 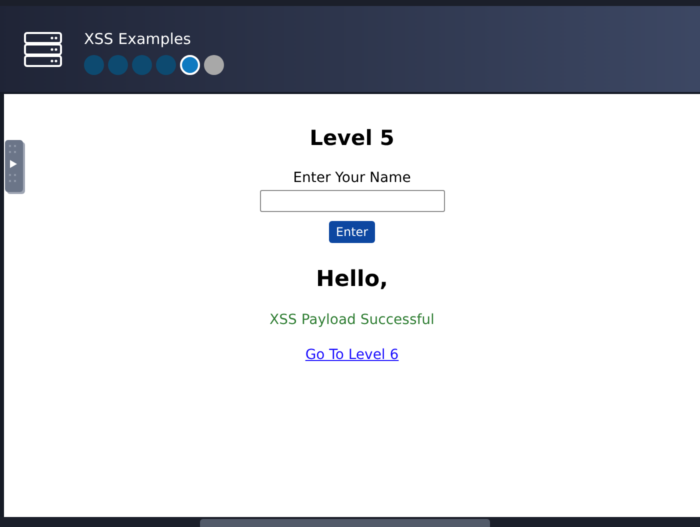 I want to click on name-input, so click(x=352, y=201).